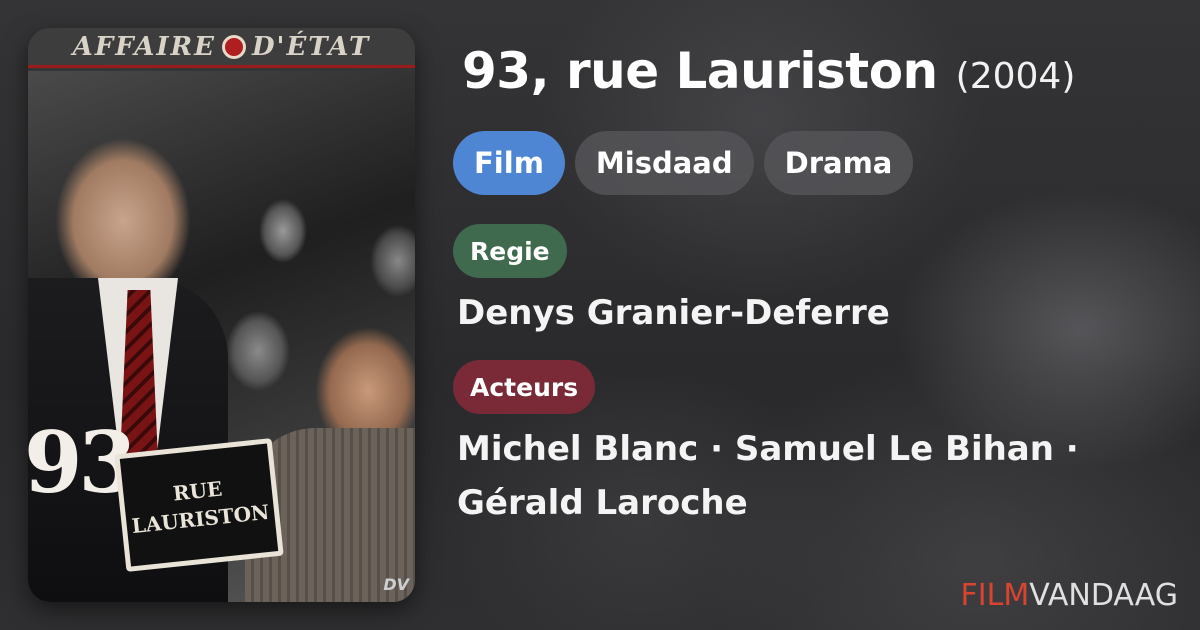 The image size is (1200, 630). What do you see at coordinates (200, 519) in the screenshot?
I see `poster-sign-line2: LAURISTON` at bounding box center [200, 519].